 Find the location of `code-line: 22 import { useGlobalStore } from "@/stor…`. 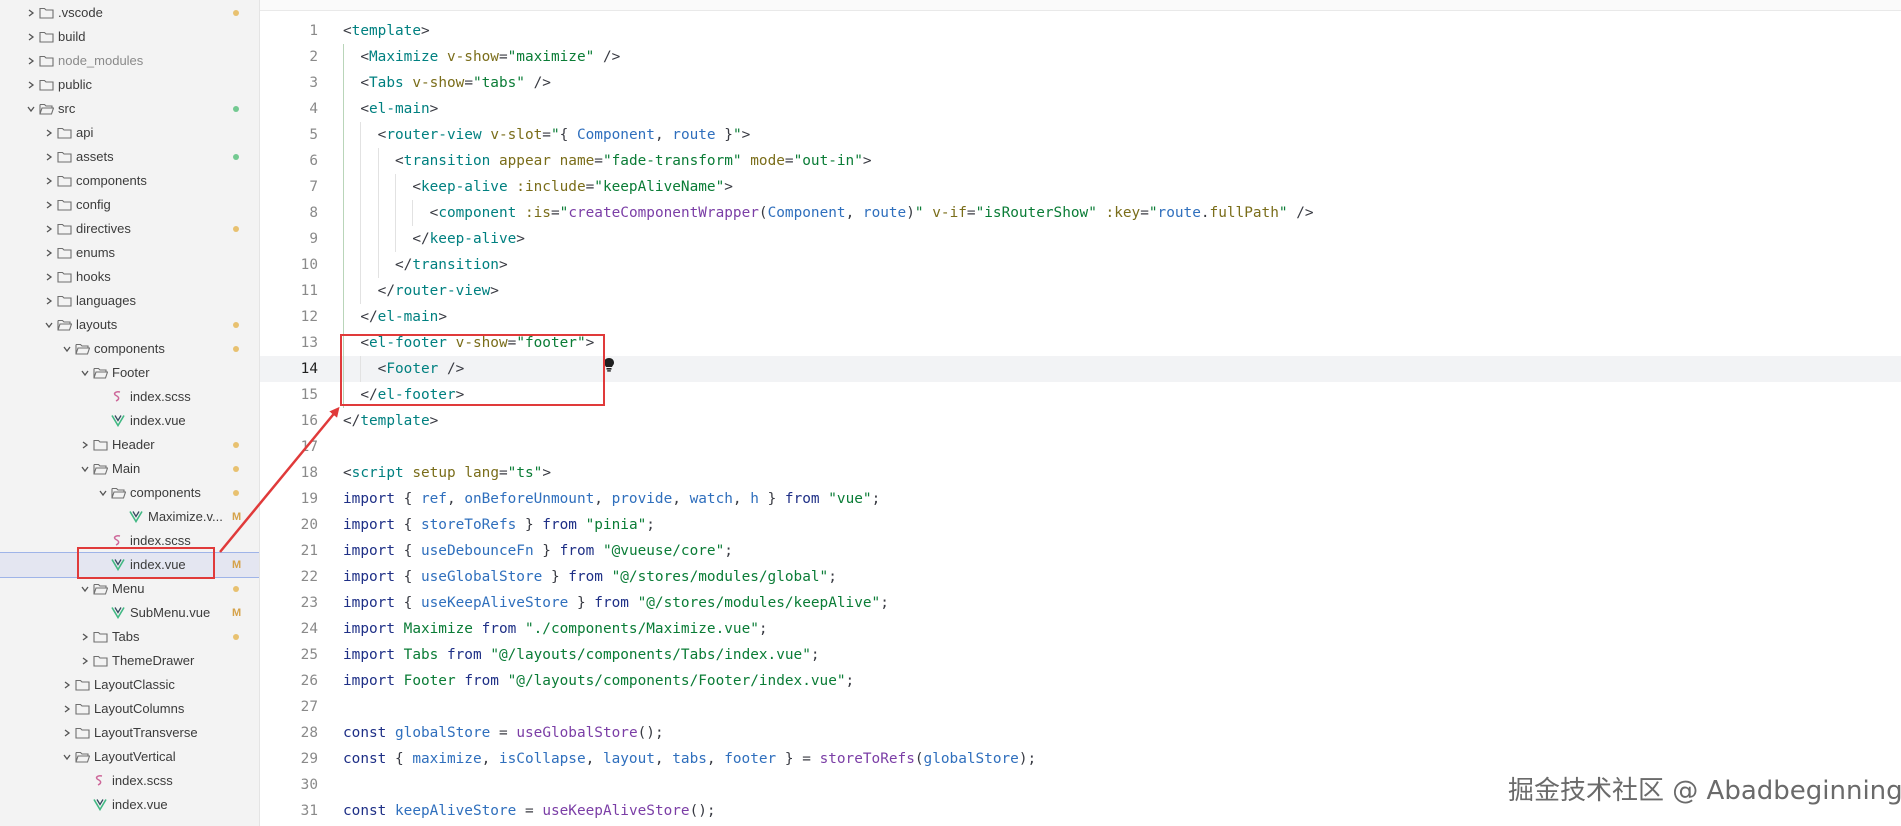

code-line: 22 import { useGlobalStore } from "@/stor… is located at coordinates (1080, 577).